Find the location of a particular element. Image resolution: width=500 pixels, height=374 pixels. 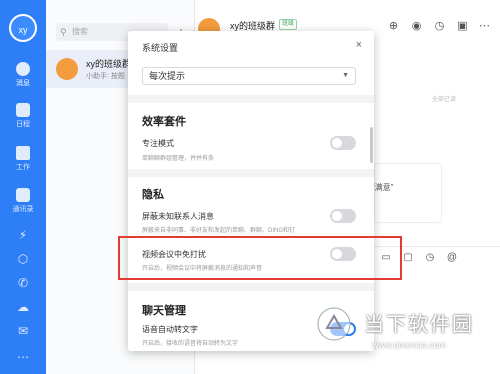

nav-item-work: 工作 is located at coordinates (23, 159).